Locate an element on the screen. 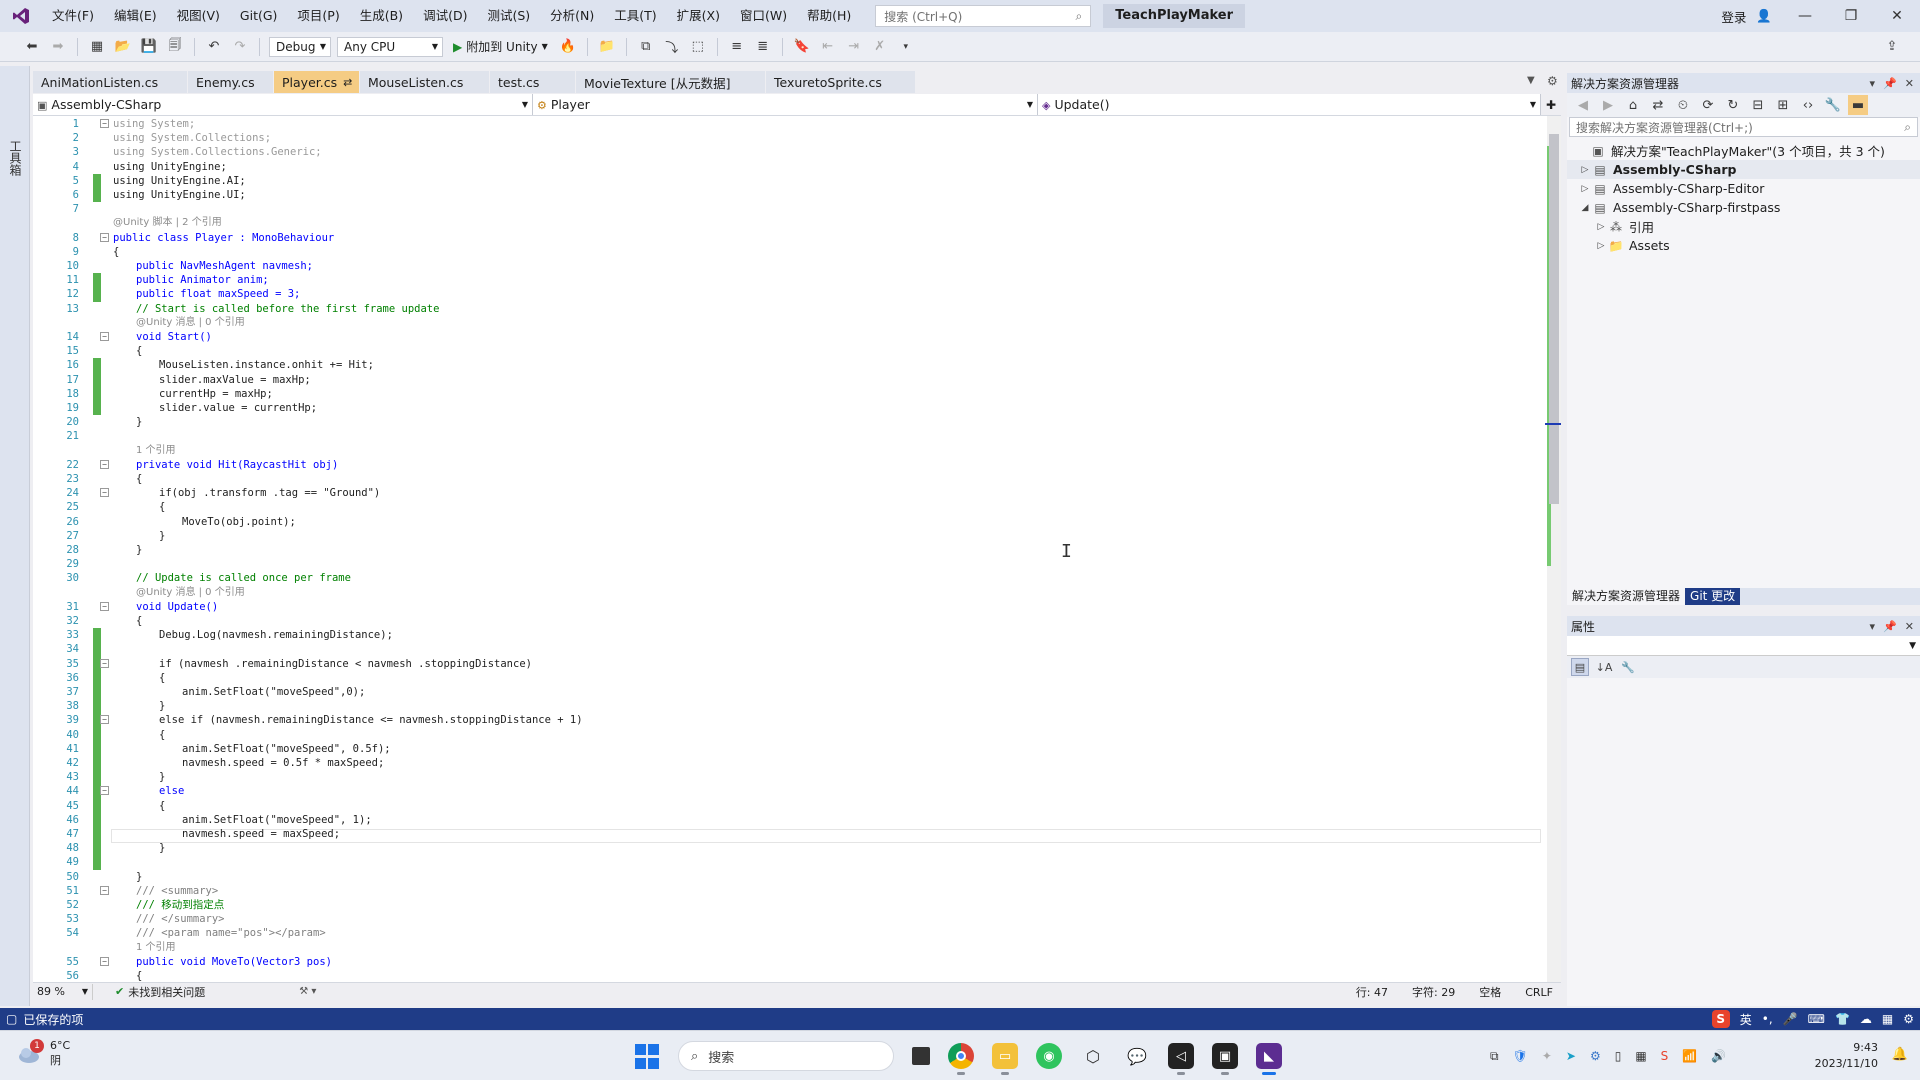 Image resolution: width=1920 pixels, height=1080 pixels. back-icon: ⬅ is located at coordinates (32, 47).